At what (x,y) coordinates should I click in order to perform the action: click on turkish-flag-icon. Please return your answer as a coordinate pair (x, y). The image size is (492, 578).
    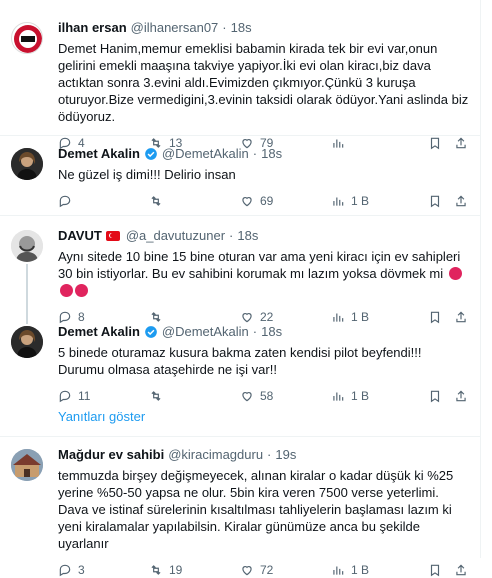
    Looking at the image, I should click on (112, 236).